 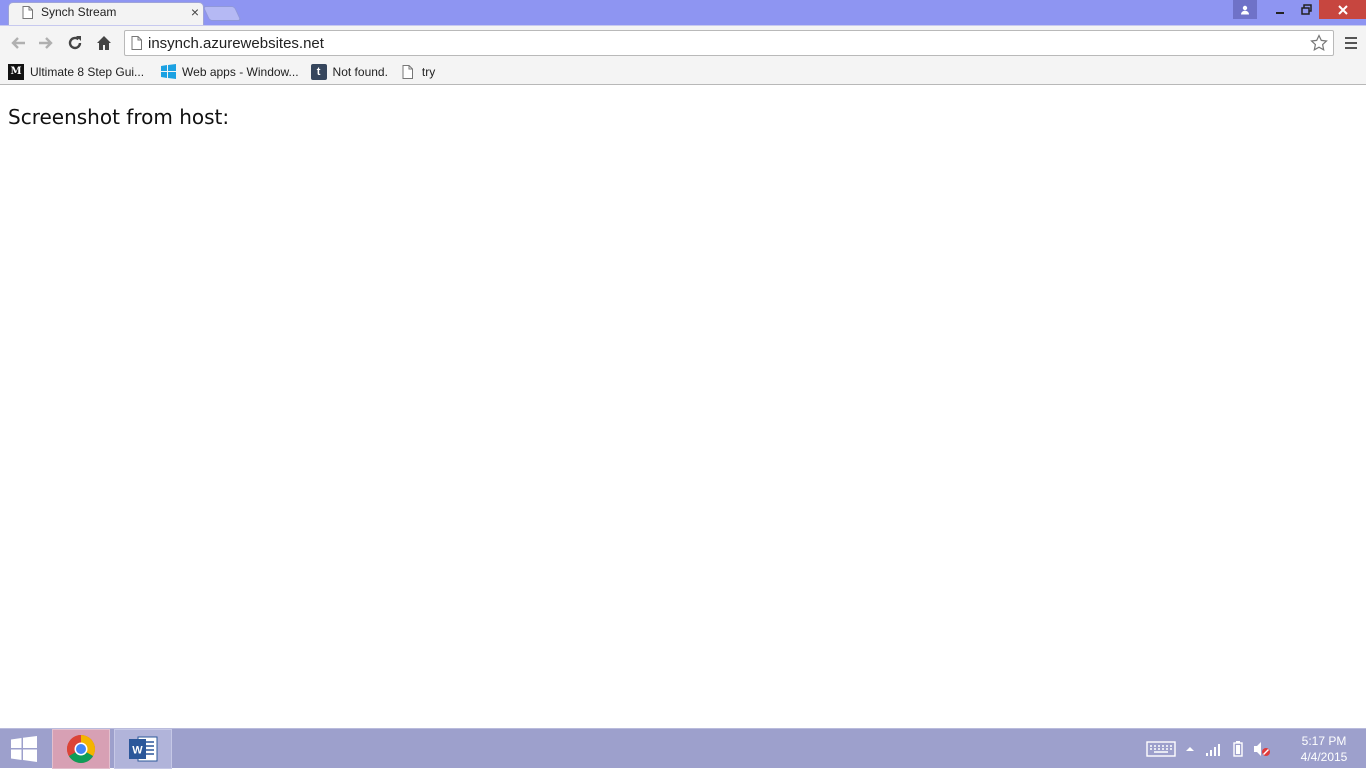 I want to click on tab-title: Synch Stream, so click(x=79, y=12).